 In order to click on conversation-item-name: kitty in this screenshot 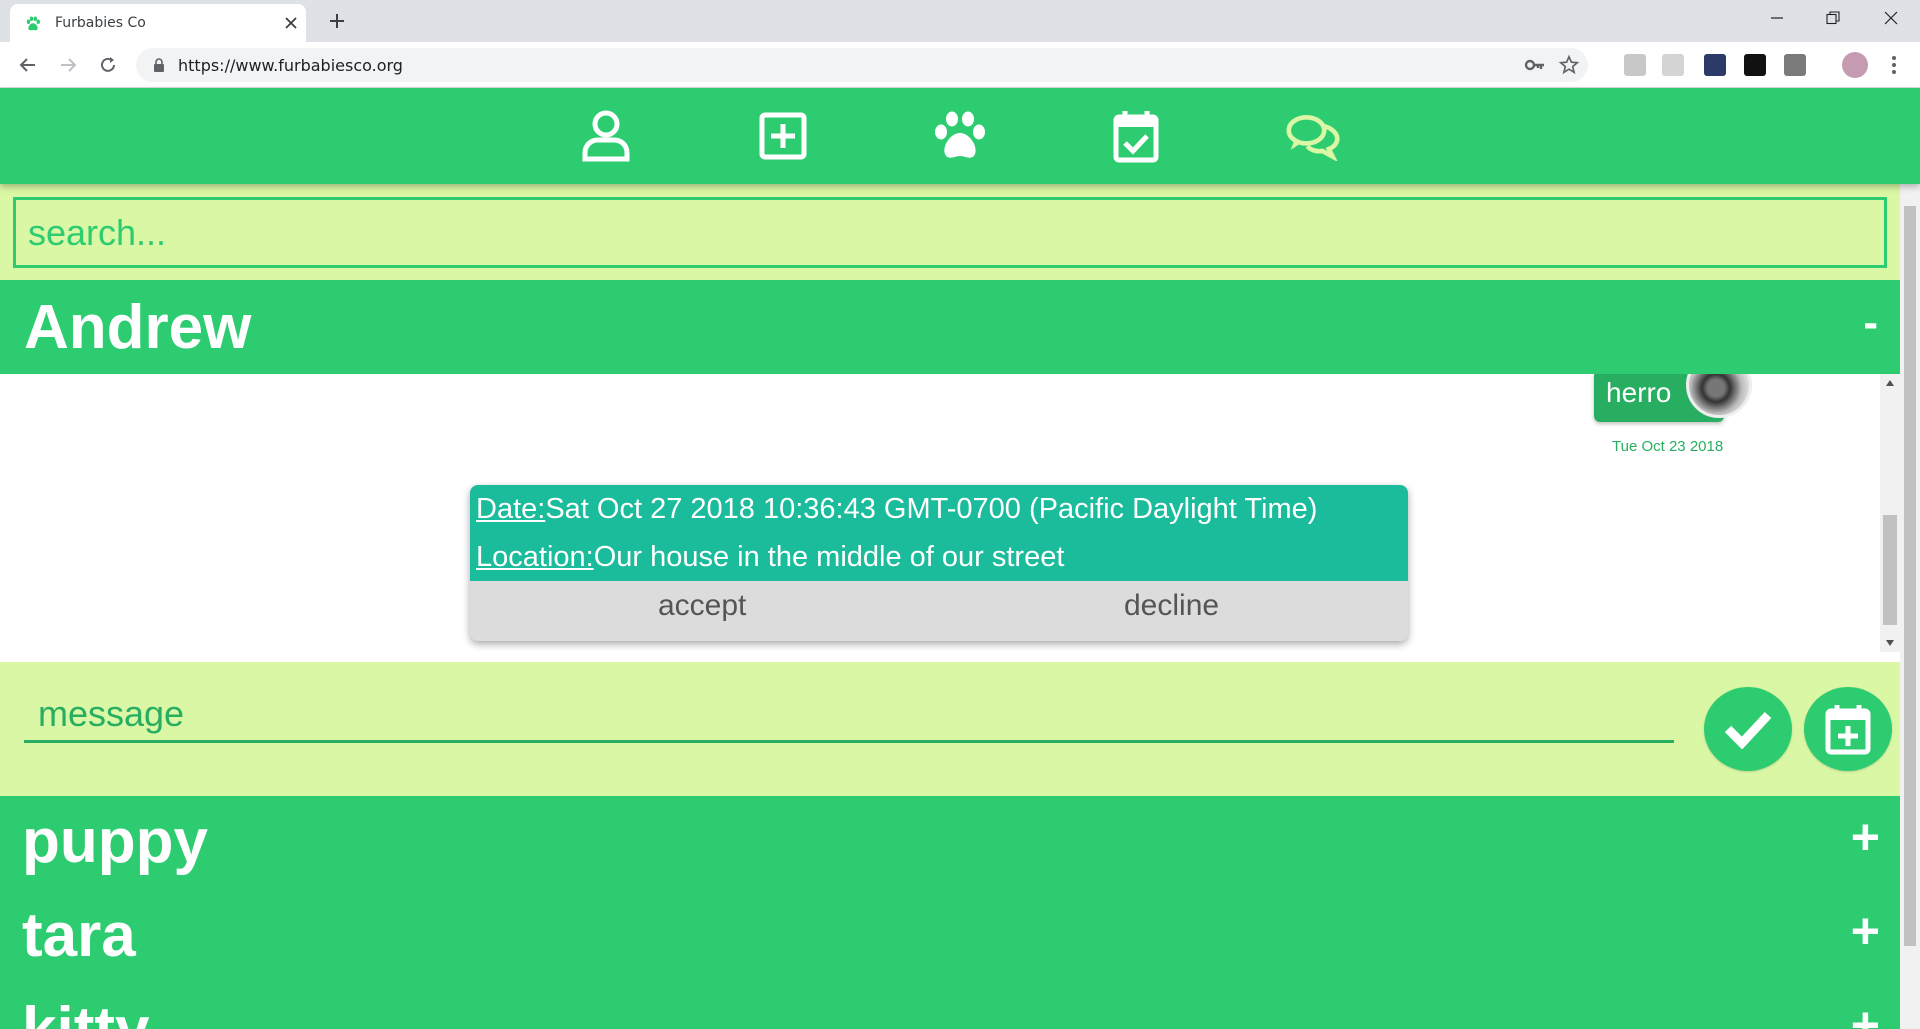, I will do `click(85, 1011)`.